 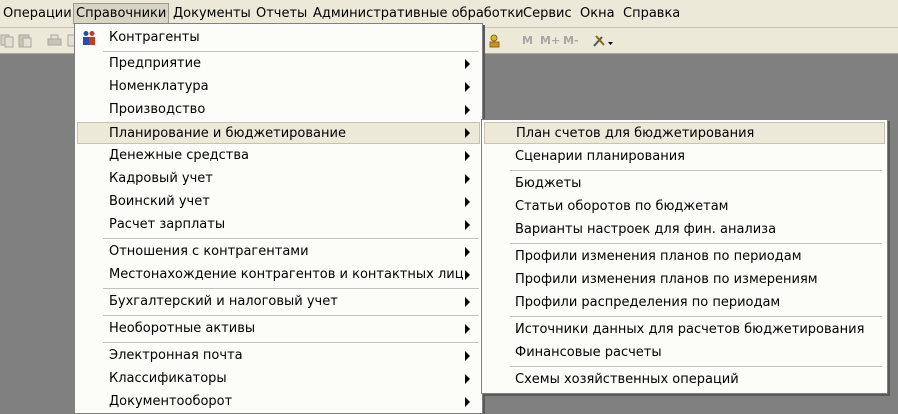 What do you see at coordinates (159, 86) in the screenshot?
I see `menu-item-label: Номенклатура` at bounding box center [159, 86].